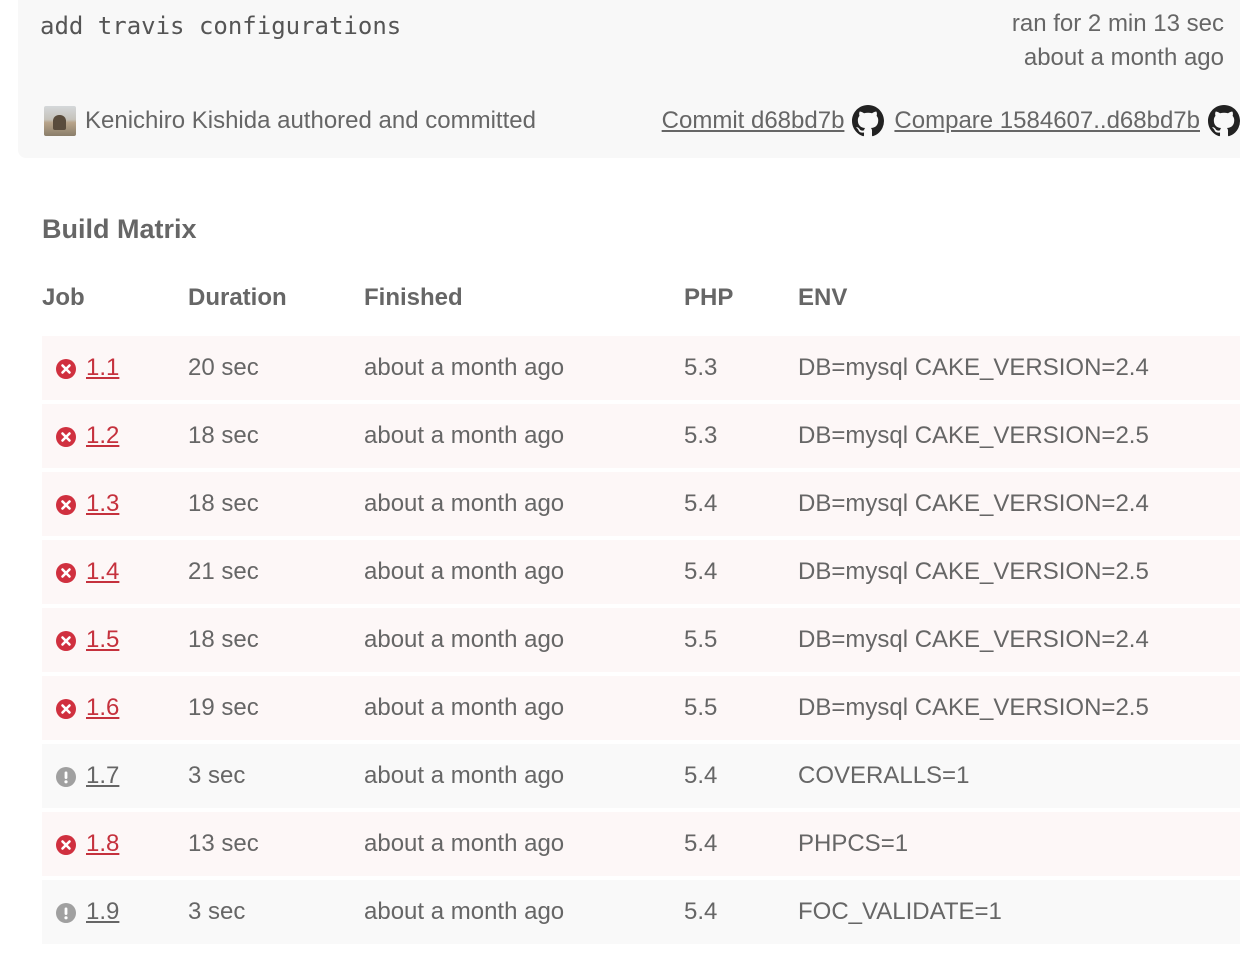 The image size is (1240, 976). Describe the element at coordinates (102, 436) in the screenshot. I see `job-number-link: 1.2` at that location.